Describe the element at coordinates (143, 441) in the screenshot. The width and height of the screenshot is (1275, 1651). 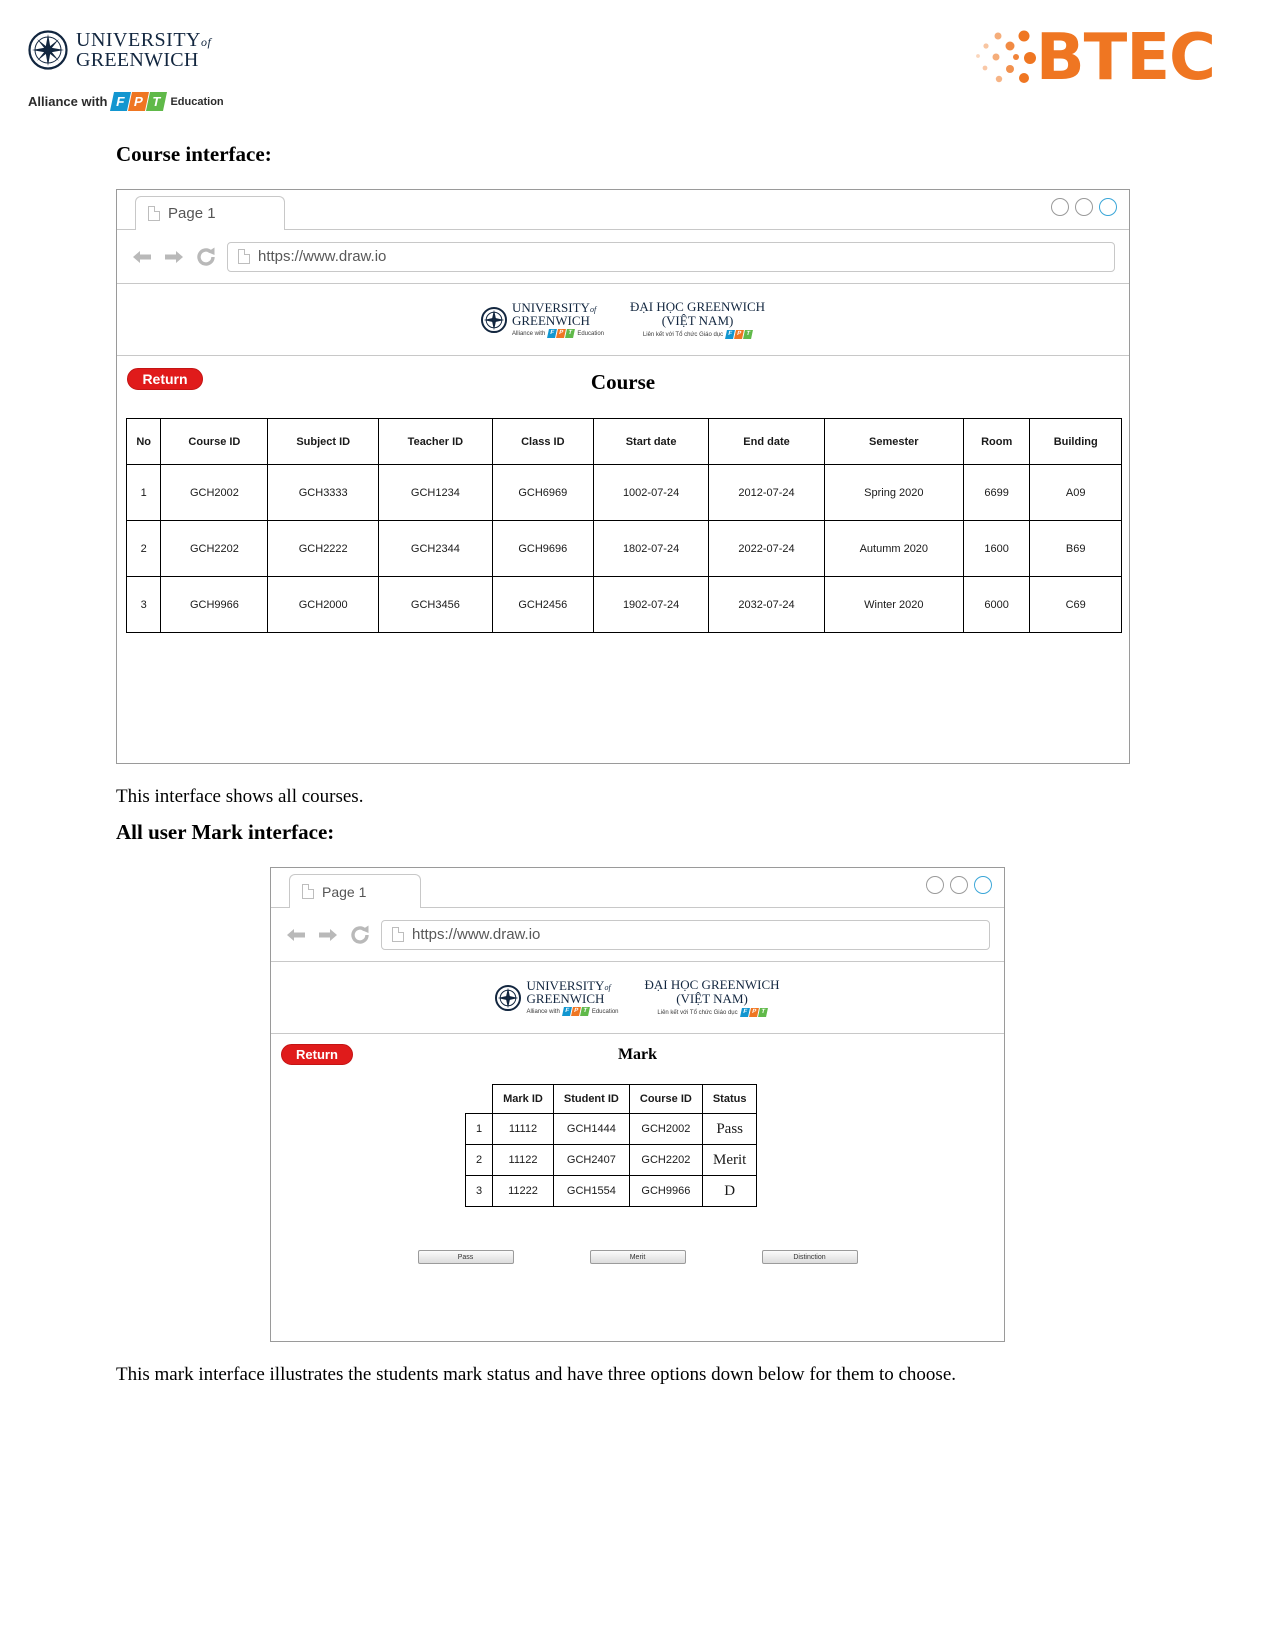
I see `course-col-no: No` at that location.